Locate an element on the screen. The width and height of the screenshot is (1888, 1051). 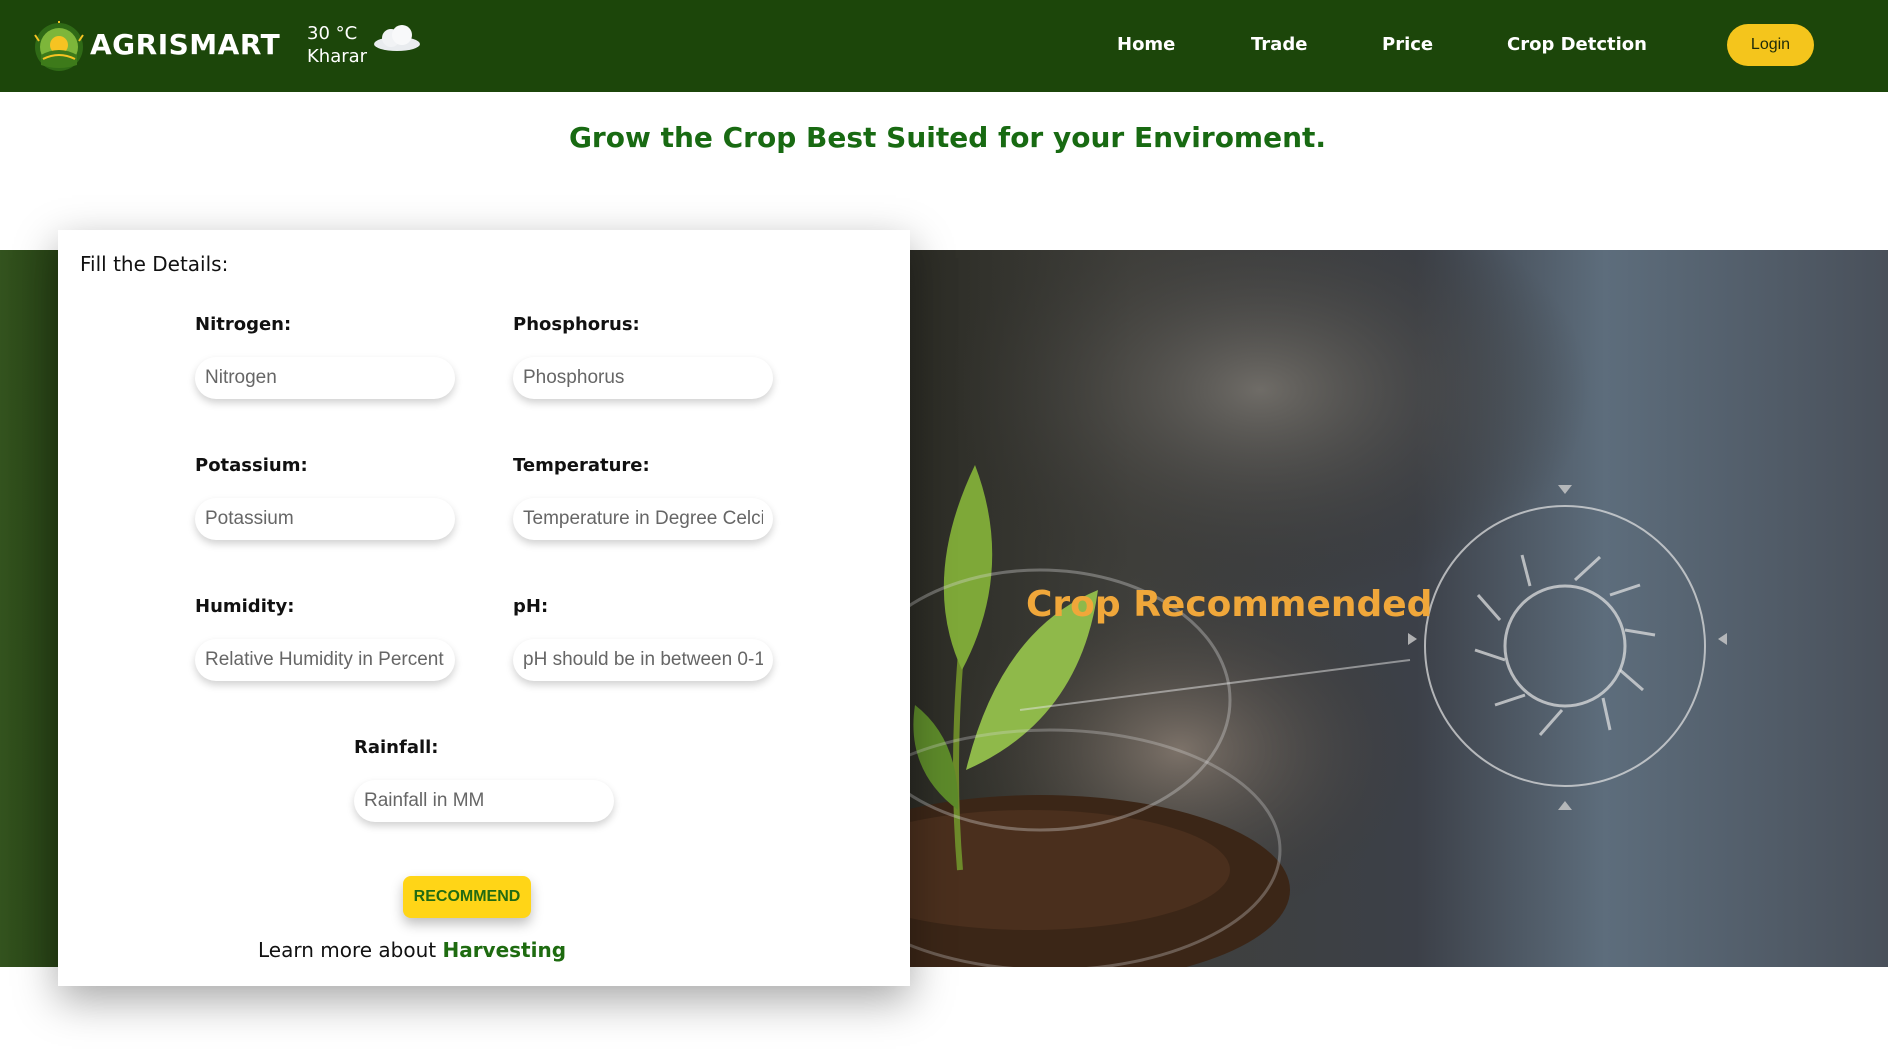
nav-crop-detection-link: Crop Detction is located at coordinates (1577, 44).